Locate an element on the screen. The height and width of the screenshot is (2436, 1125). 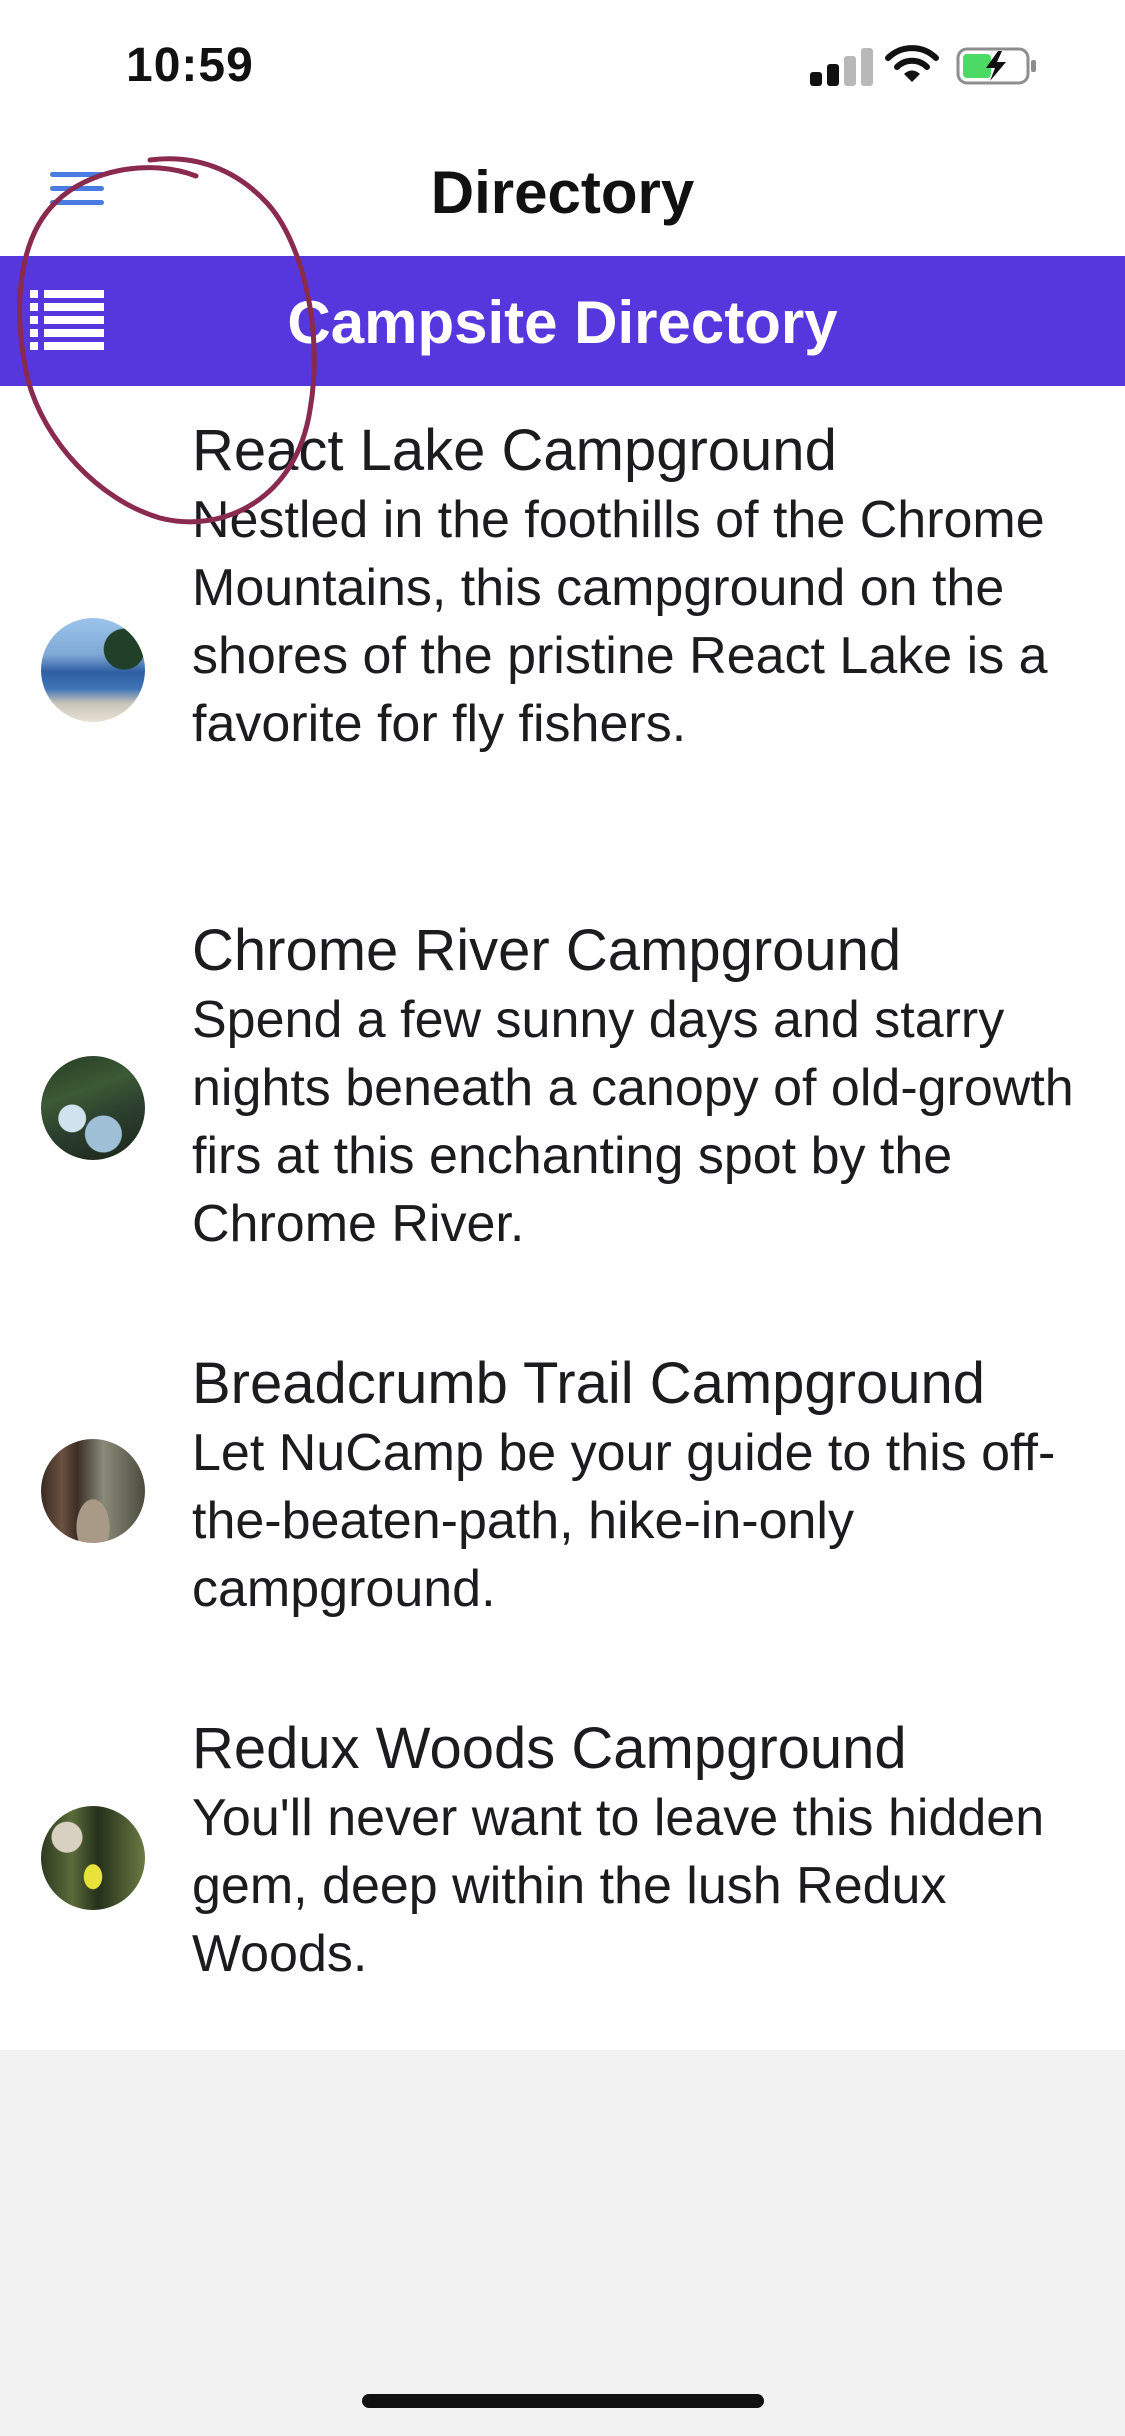
campsite-name: Redux Woods Campground is located at coordinates (549, 1748).